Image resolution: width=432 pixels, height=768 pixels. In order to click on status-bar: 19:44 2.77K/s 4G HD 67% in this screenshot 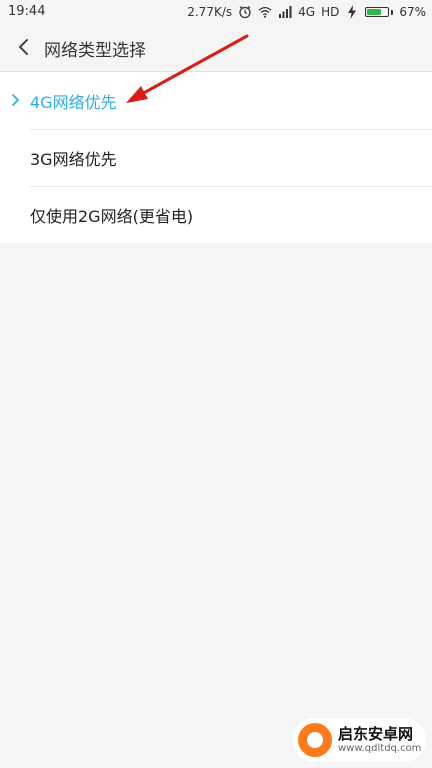, I will do `click(216, 12)`.